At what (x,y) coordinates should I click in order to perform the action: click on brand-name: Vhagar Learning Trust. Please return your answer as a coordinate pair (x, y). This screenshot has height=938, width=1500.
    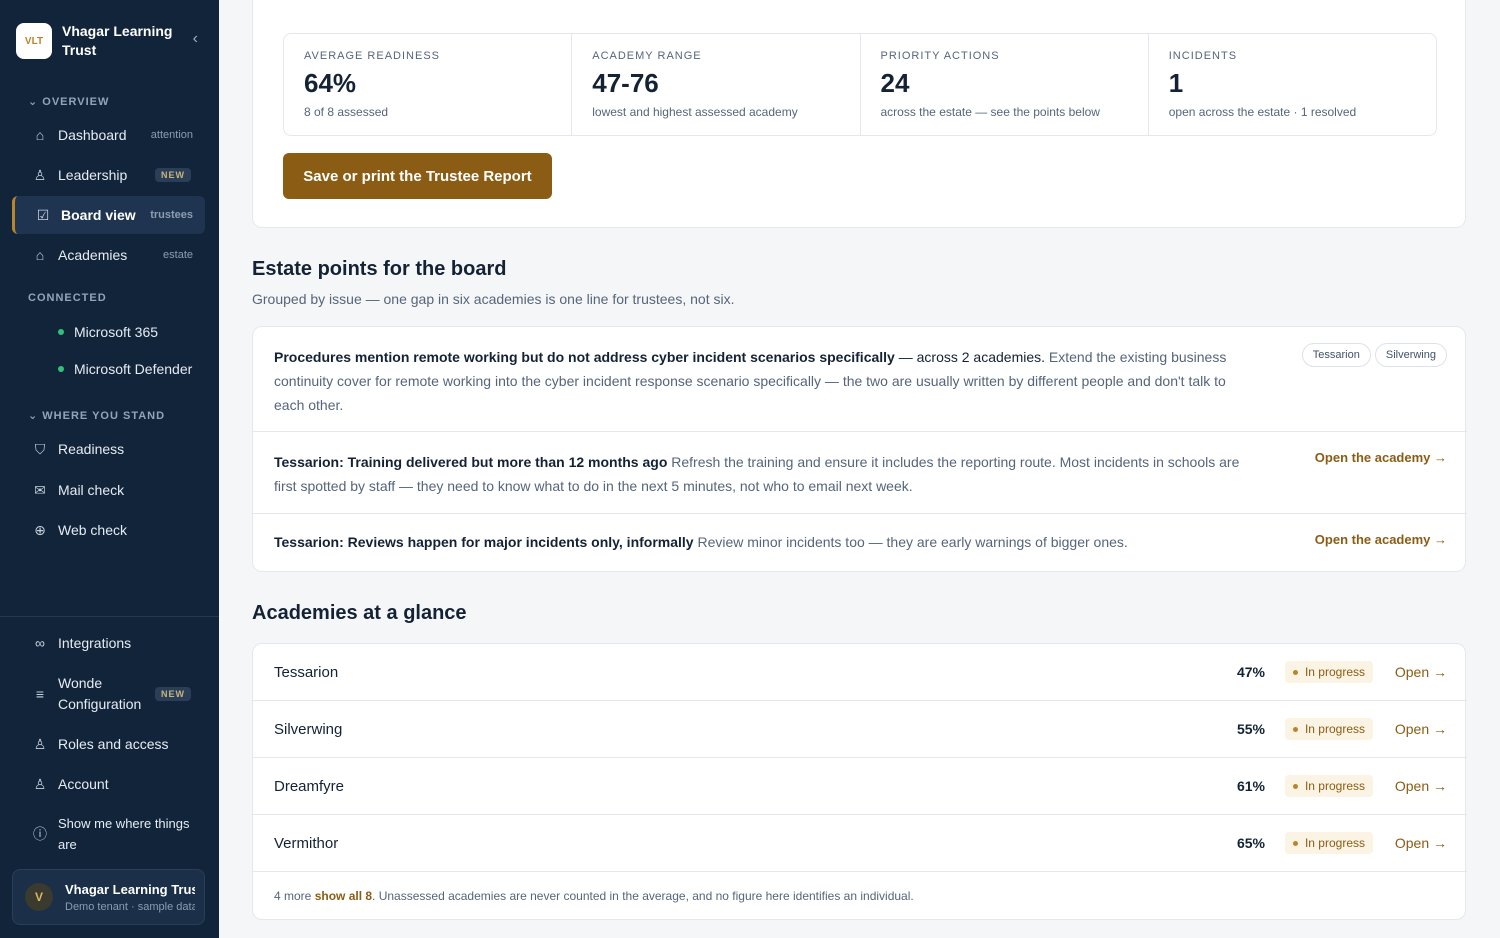
    Looking at the image, I should click on (117, 40).